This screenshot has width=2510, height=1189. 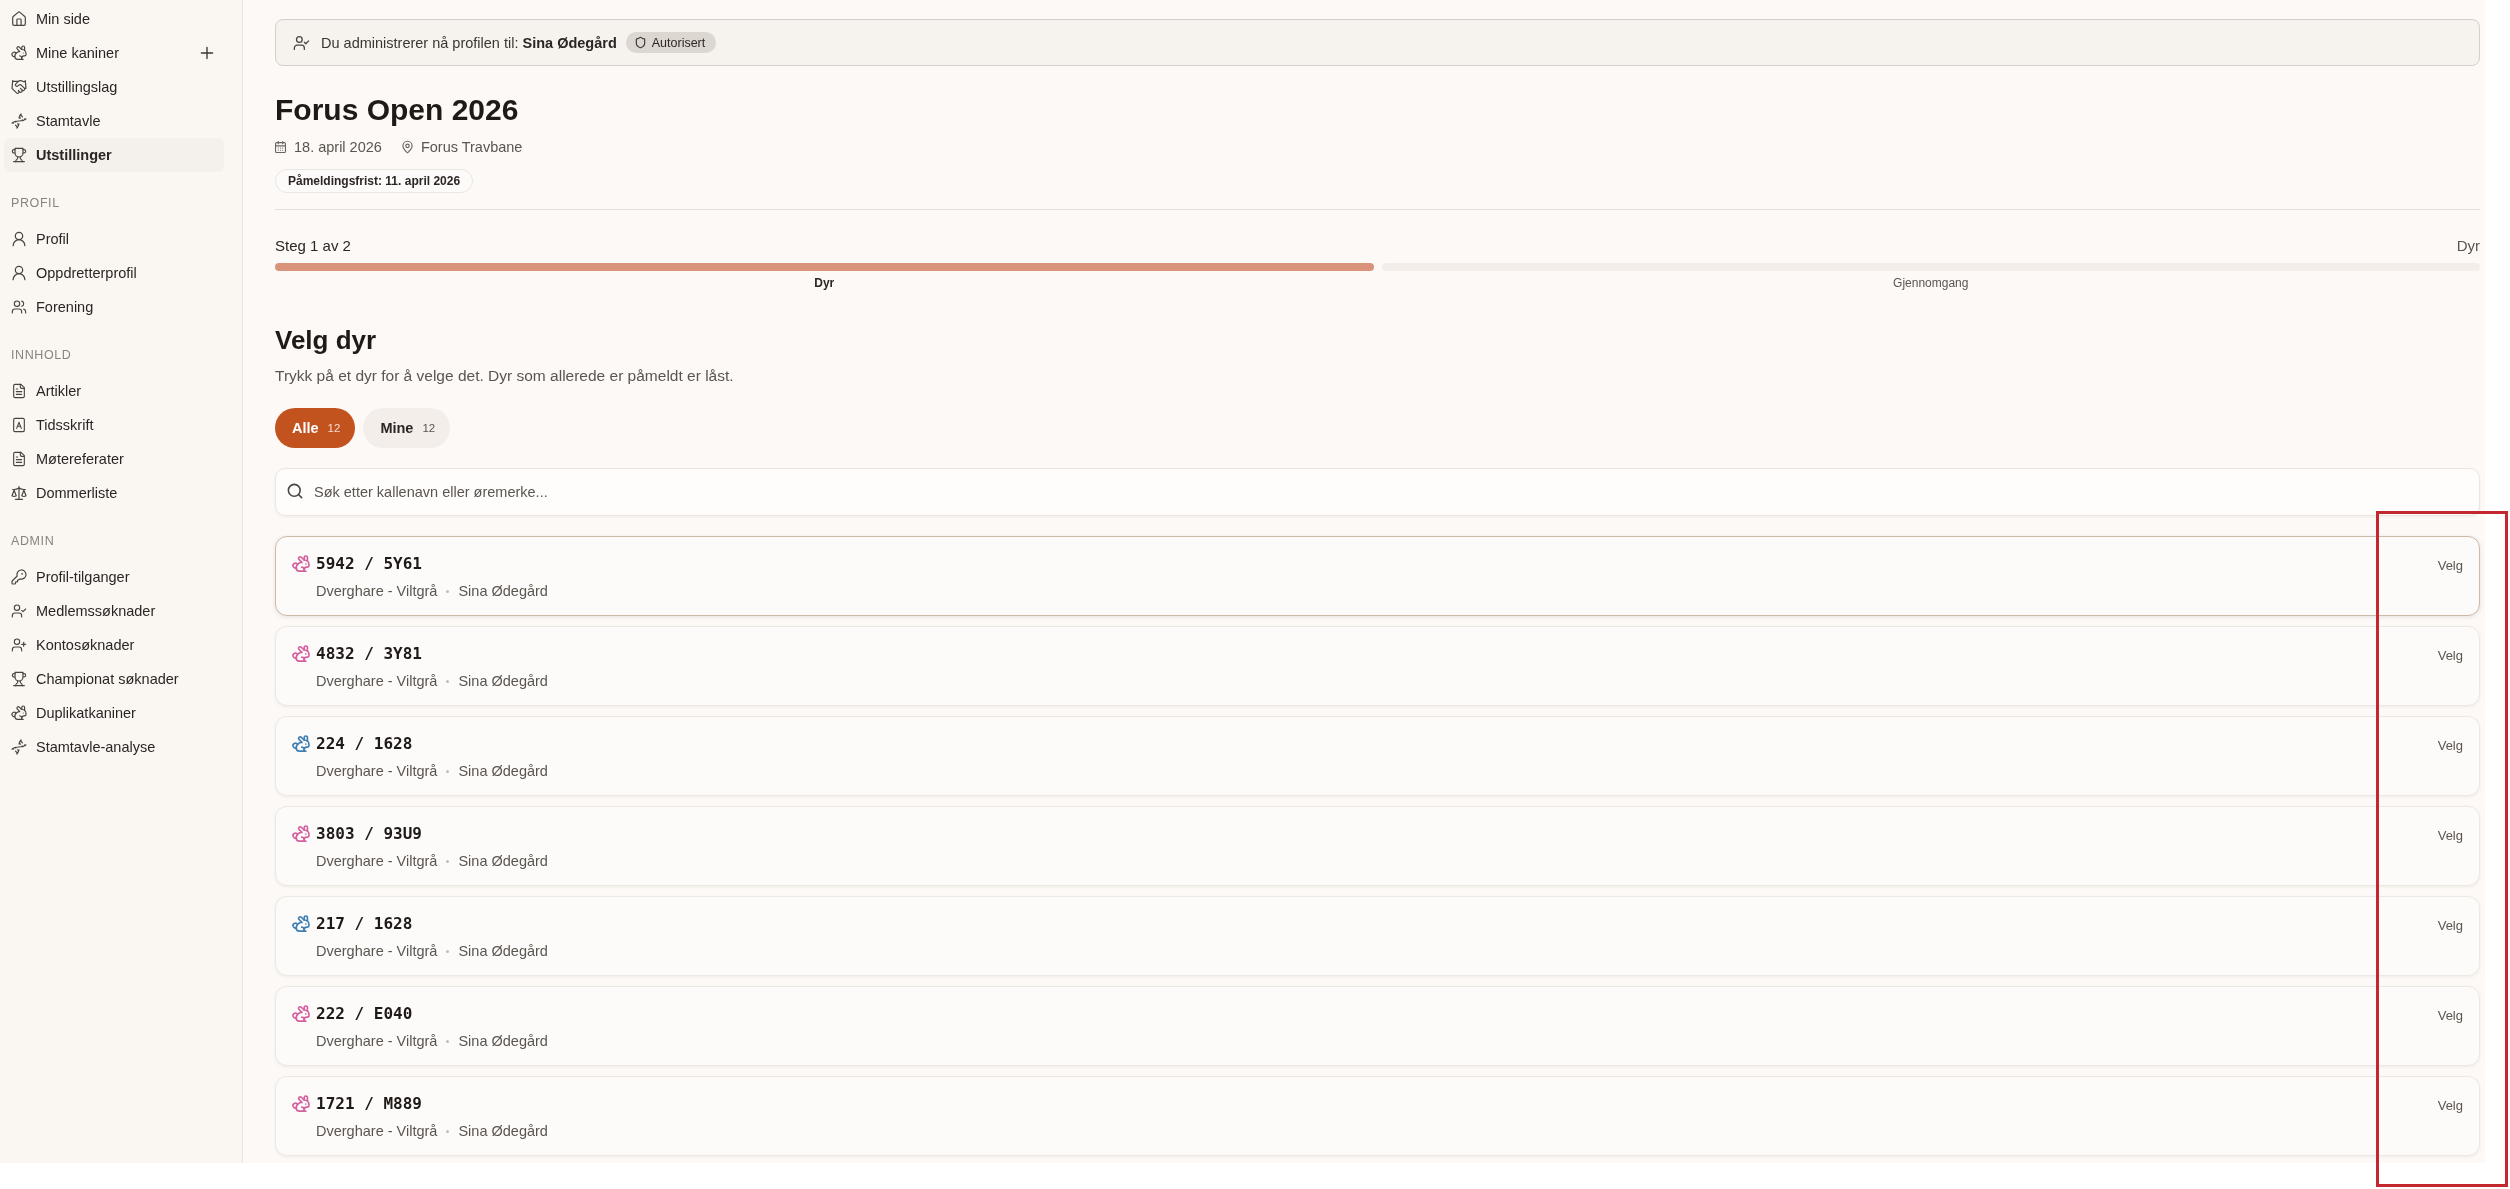 What do you see at coordinates (824, 283) in the screenshot?
I see `step-label: Dyr` at bounding box center [824, 283].